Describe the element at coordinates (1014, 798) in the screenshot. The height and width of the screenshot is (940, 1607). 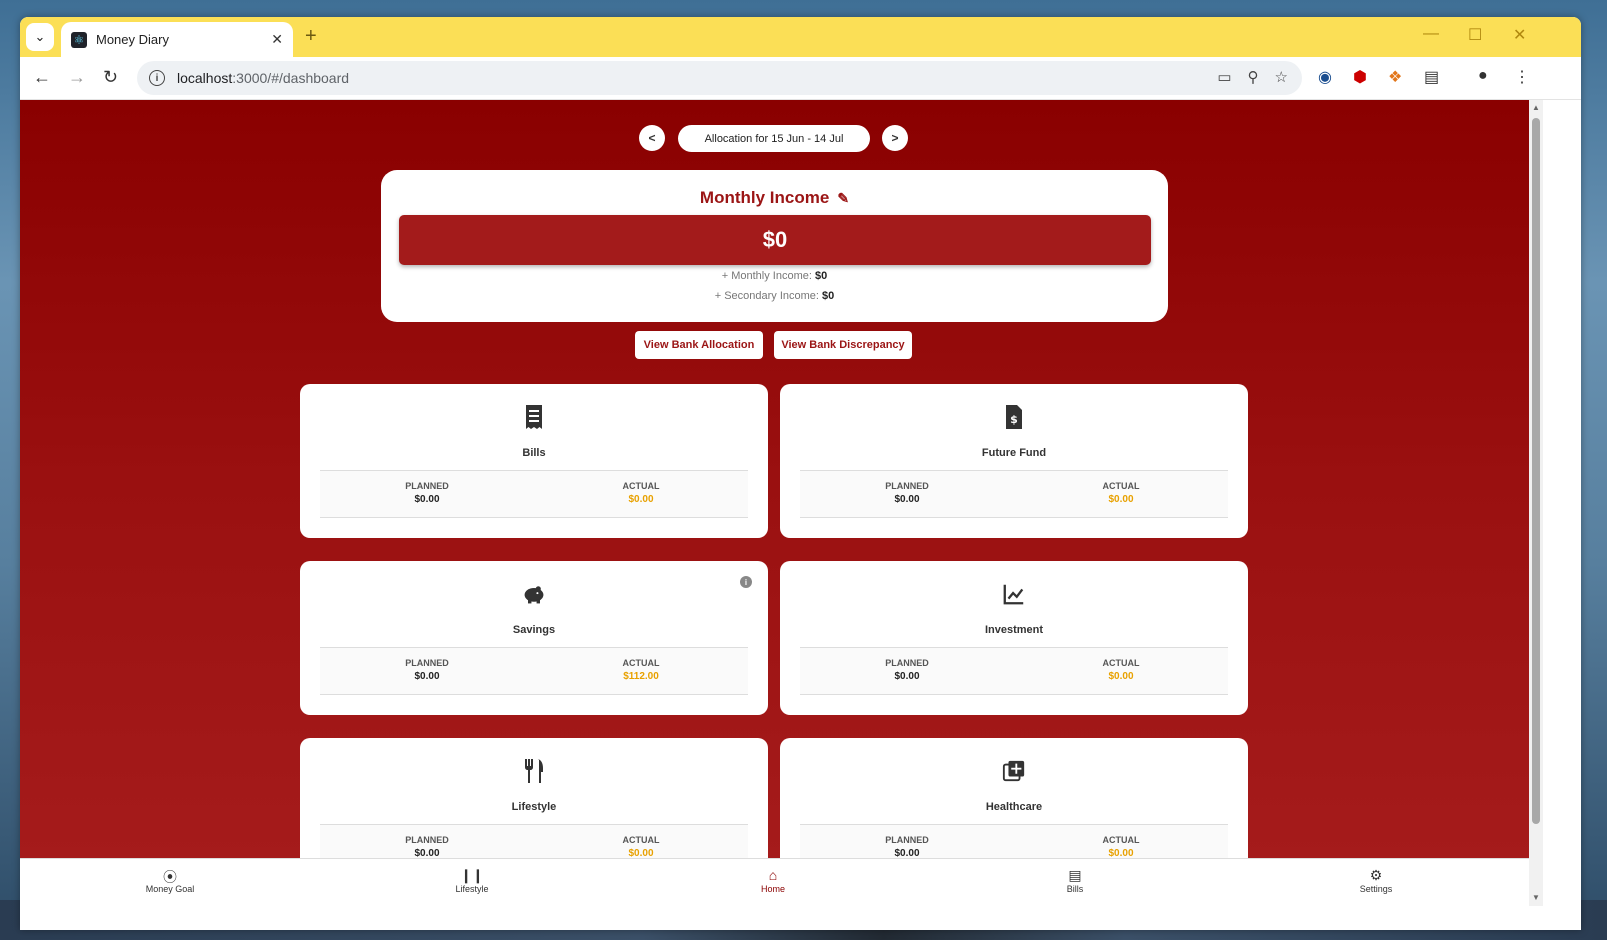
I see `category-card-healthcare: Healthcare PLANNED $0.00 ACTUAL $0.00` at that location.